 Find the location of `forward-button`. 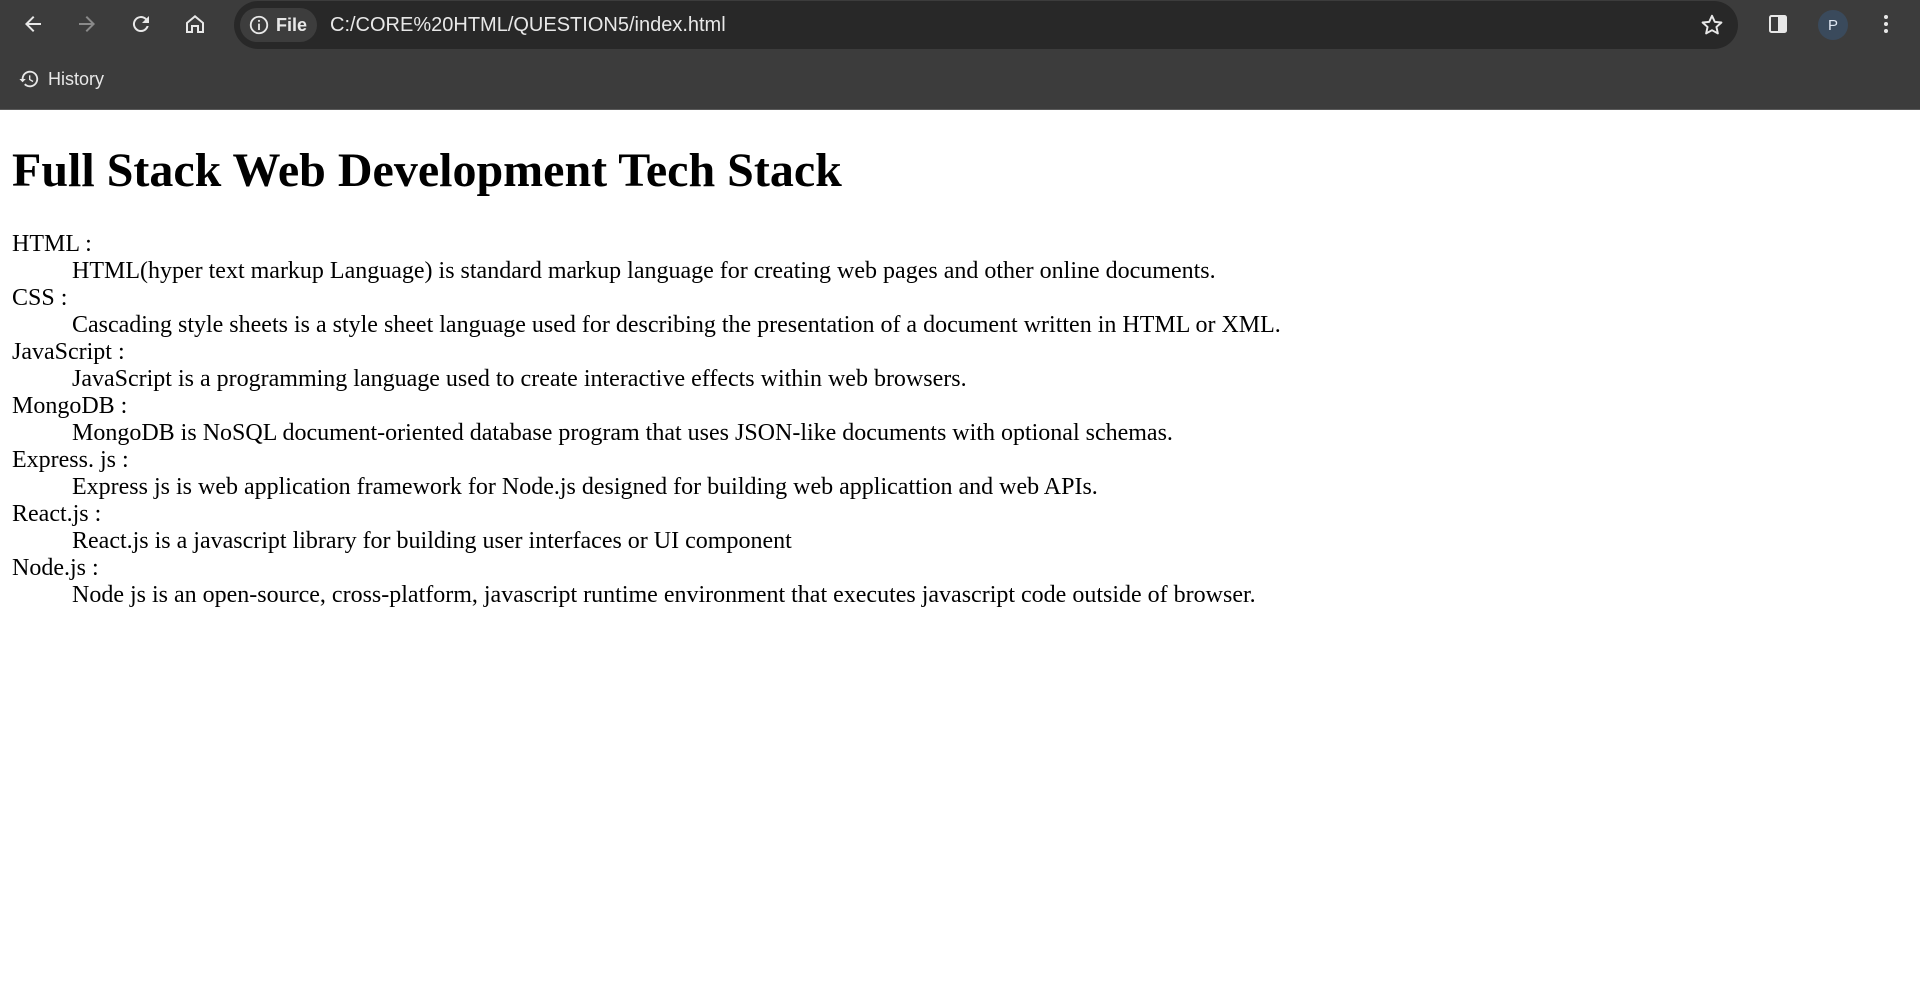

forward-button is located at coordinates (87, 24).